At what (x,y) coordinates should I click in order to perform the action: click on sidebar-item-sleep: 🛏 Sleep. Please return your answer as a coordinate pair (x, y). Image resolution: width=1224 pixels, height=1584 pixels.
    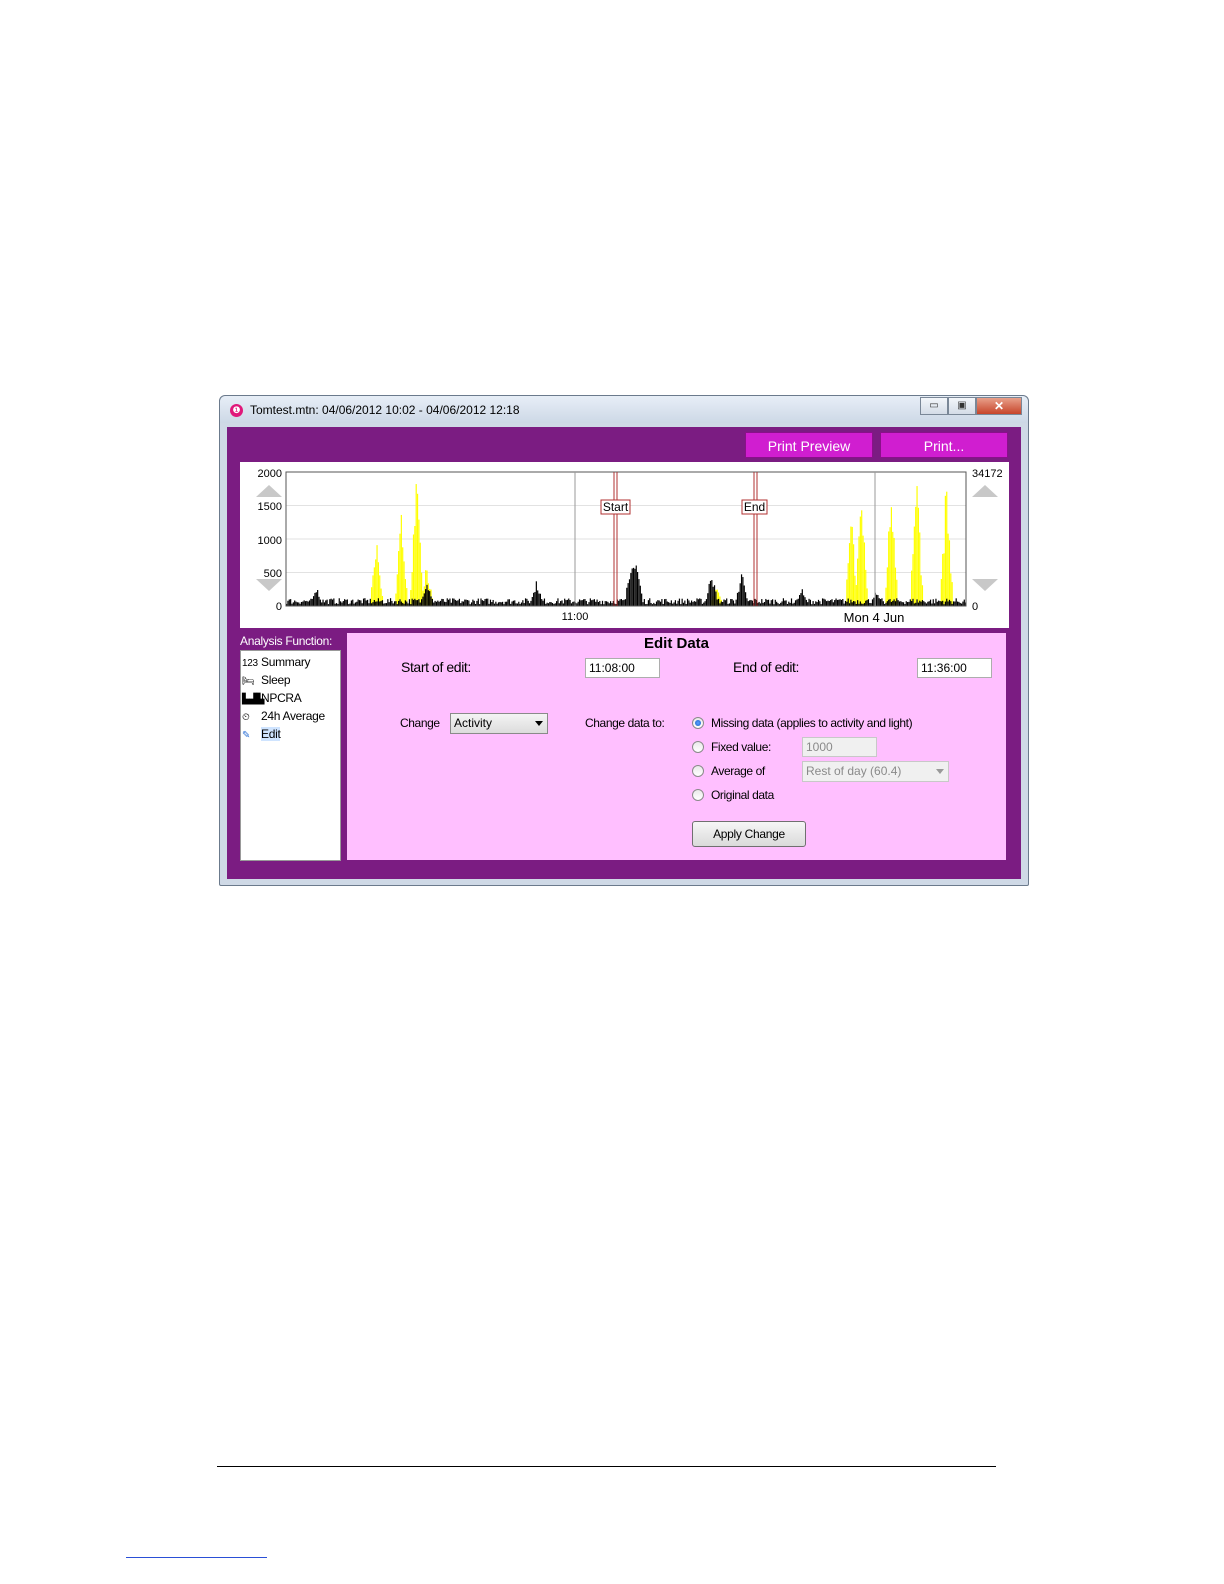
    Looking at the image, I should click on (266, 681).